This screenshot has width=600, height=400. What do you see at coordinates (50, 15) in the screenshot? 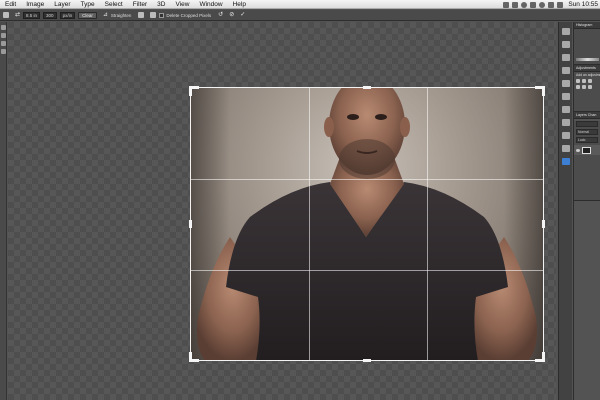
I see `crop-resolution-field: 300` at bounding box center [50, 15].